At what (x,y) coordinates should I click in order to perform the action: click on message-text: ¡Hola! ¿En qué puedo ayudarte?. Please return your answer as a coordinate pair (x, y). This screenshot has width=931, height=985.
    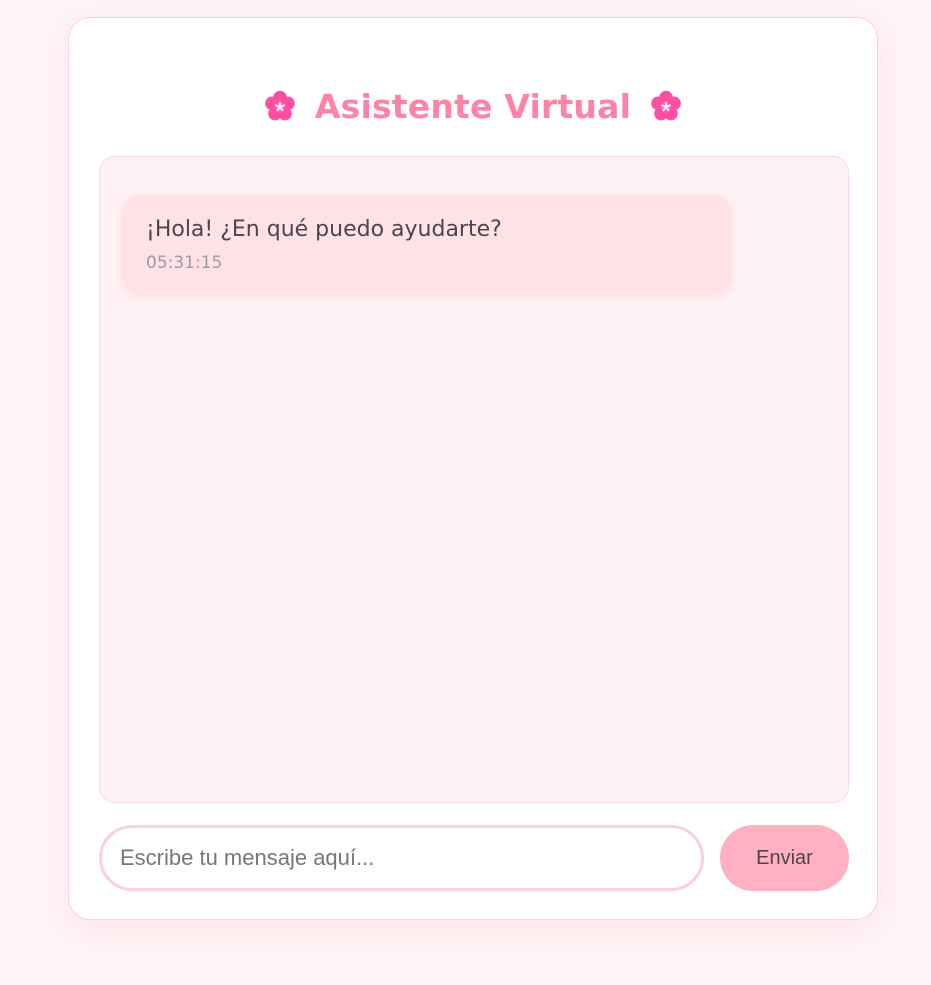
    Looking at the image, I should click on (324, 229).